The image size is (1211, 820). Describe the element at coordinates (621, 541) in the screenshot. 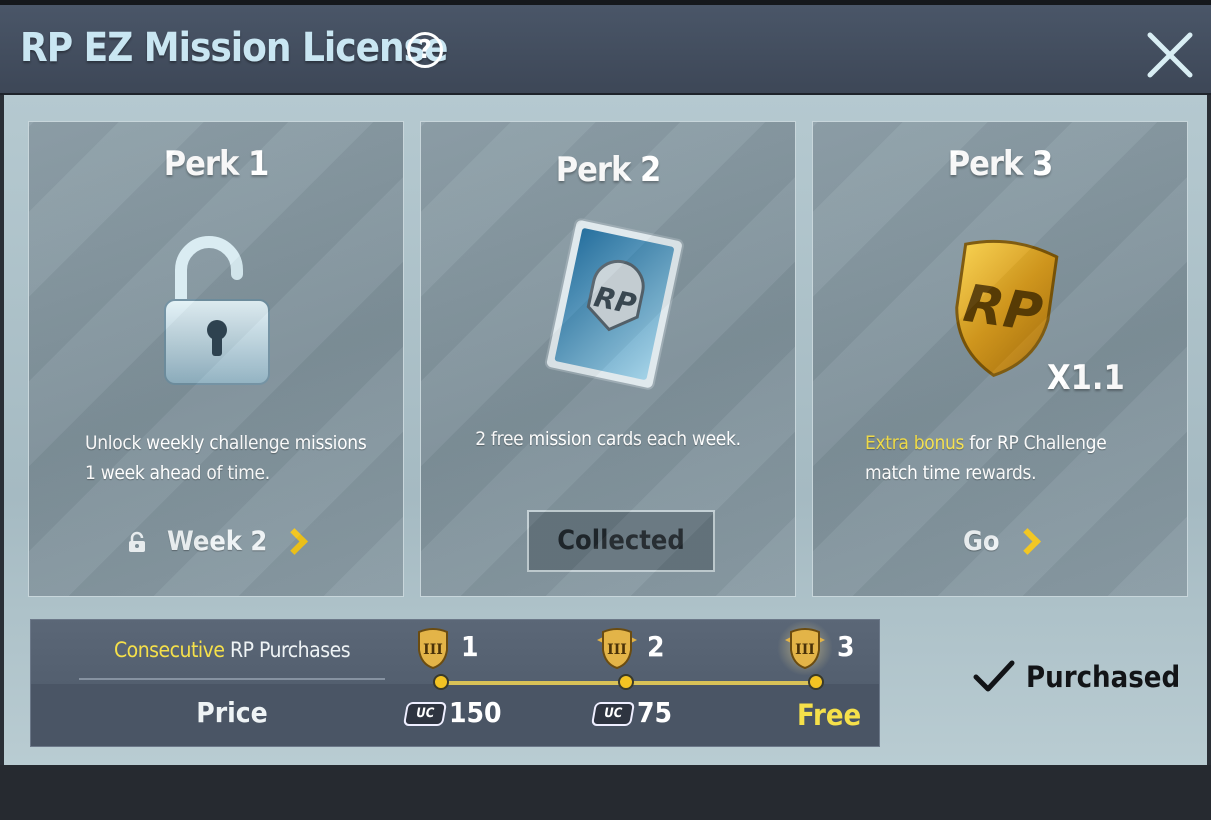

I see `collected-button: Collected` at that location.